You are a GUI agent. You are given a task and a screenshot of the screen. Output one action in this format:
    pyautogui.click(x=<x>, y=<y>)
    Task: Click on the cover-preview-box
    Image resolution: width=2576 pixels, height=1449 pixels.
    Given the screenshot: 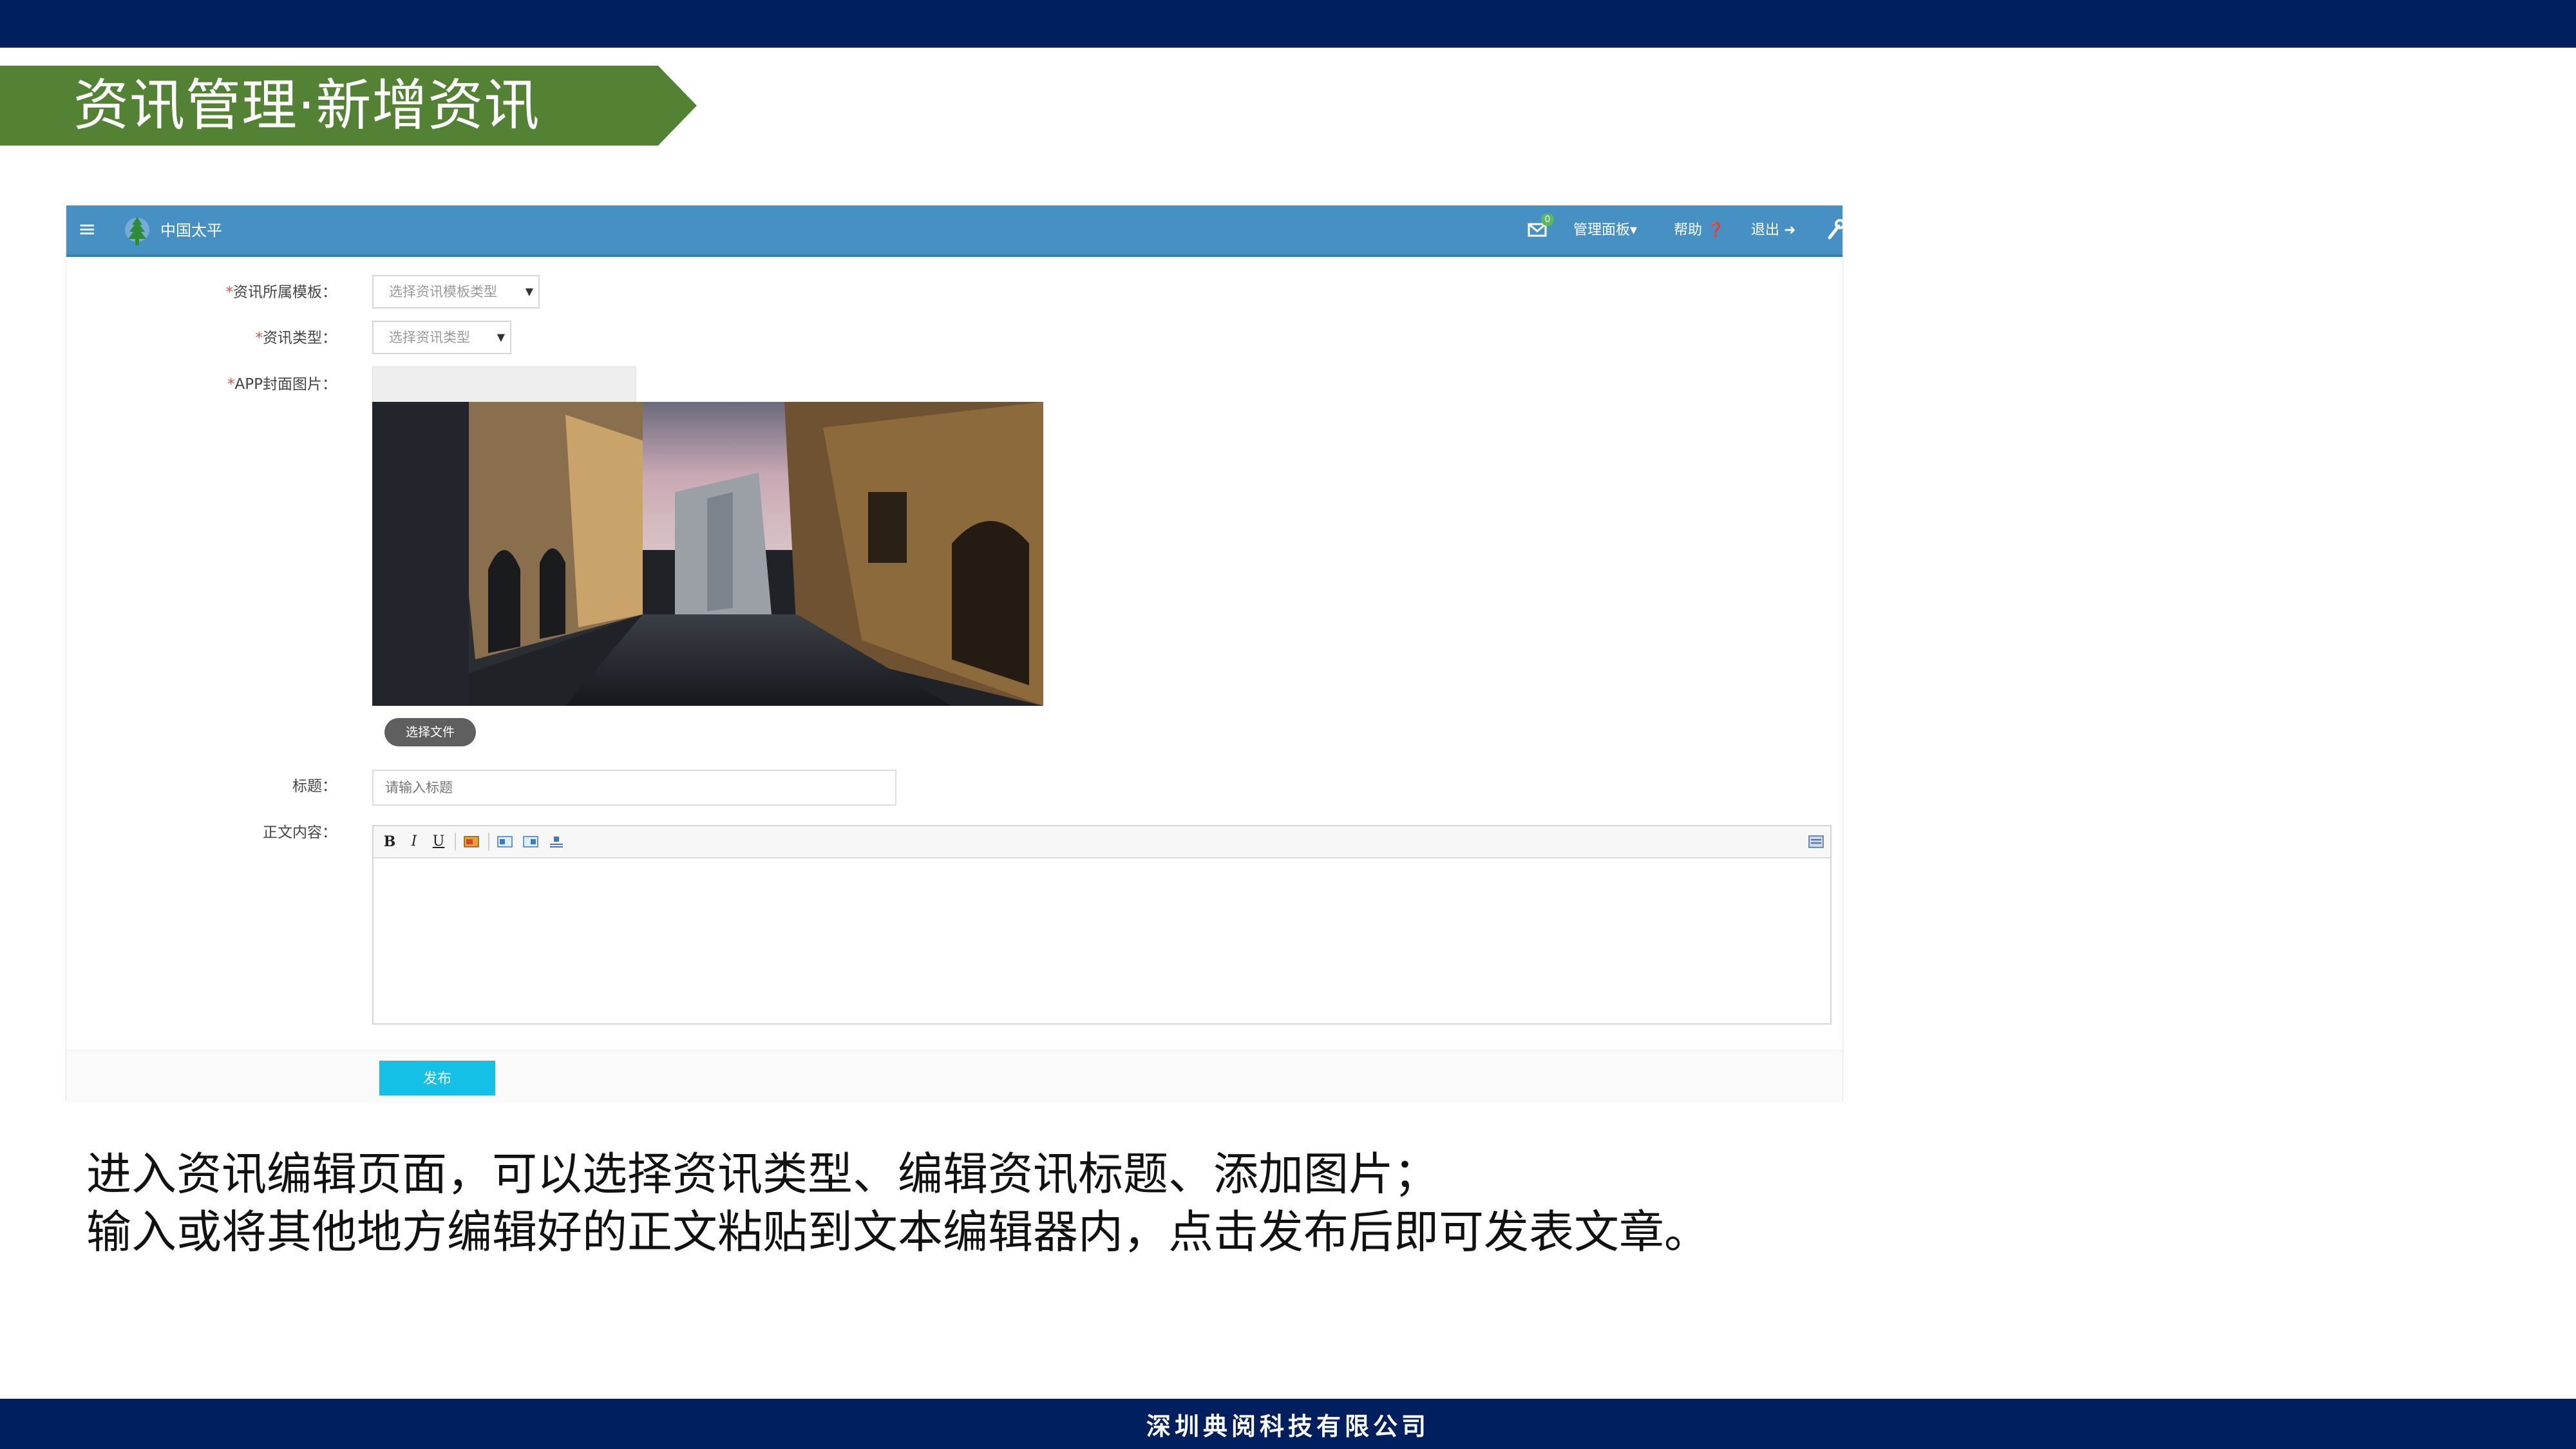 What is the action you would take?
    pyautogui.click(x=504, y=384)
    